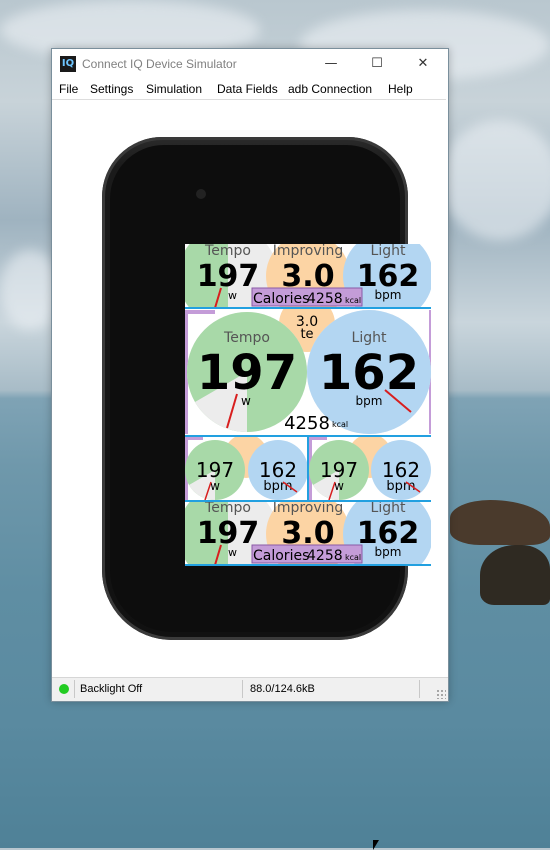  Describe the element at coordinates (247, 373) in the screenshot. I see `power-value-large: 197` at that location.